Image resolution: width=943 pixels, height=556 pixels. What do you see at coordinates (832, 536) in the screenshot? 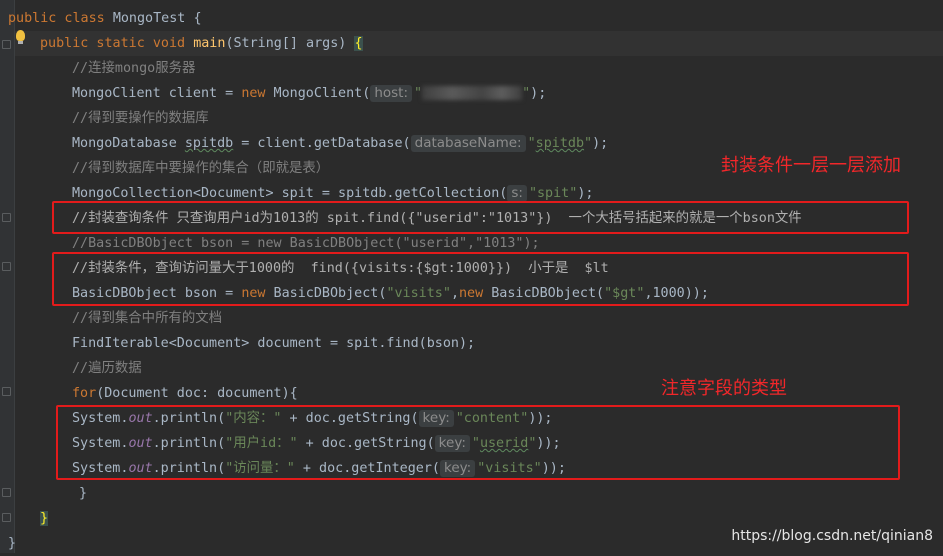
I see `watermark: https://blog.csdn.net/qinian8` at bounding box center [832, 536].